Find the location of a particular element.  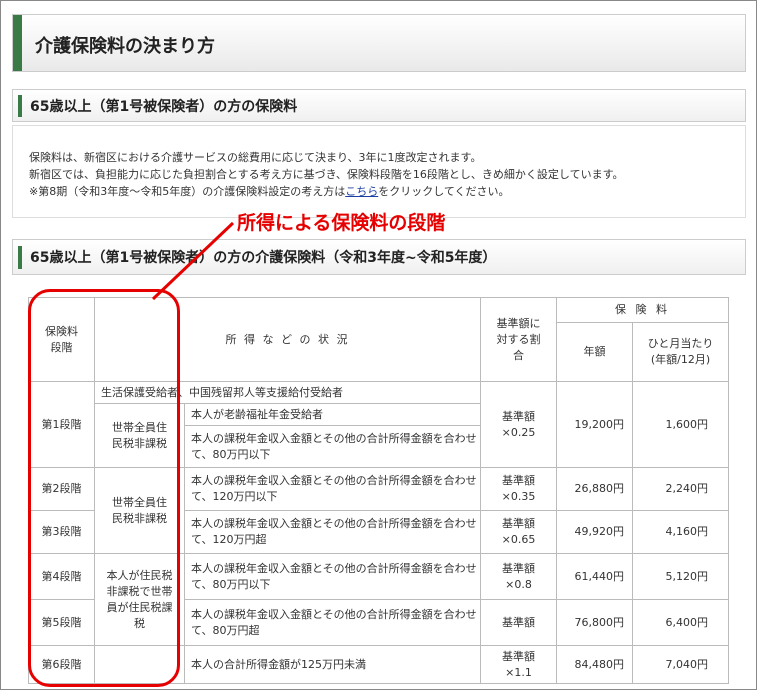

status-cell: 本人の課税年金収入金額とその他の合計所得金額を合わせて、120万円以下 is located at coordinates (332, 489).